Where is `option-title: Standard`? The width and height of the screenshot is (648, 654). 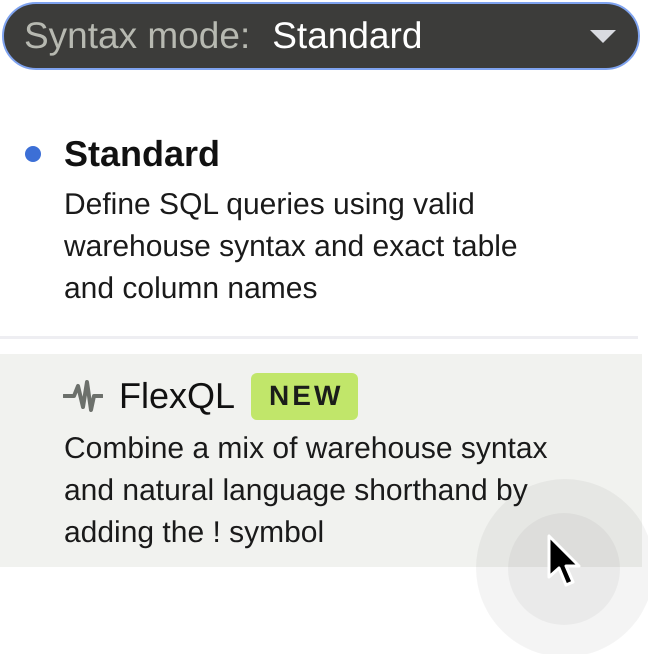 option-title: Standard is located at coordinates (142, 154).